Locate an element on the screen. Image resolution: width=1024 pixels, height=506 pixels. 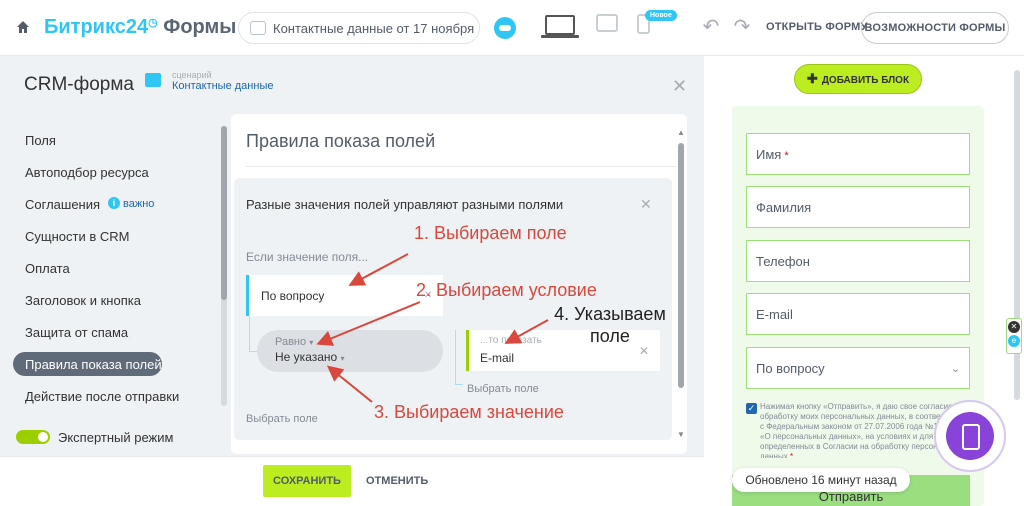
sidebar-item-field-rules: Правила показа полей is located at coordinates (87, 364).